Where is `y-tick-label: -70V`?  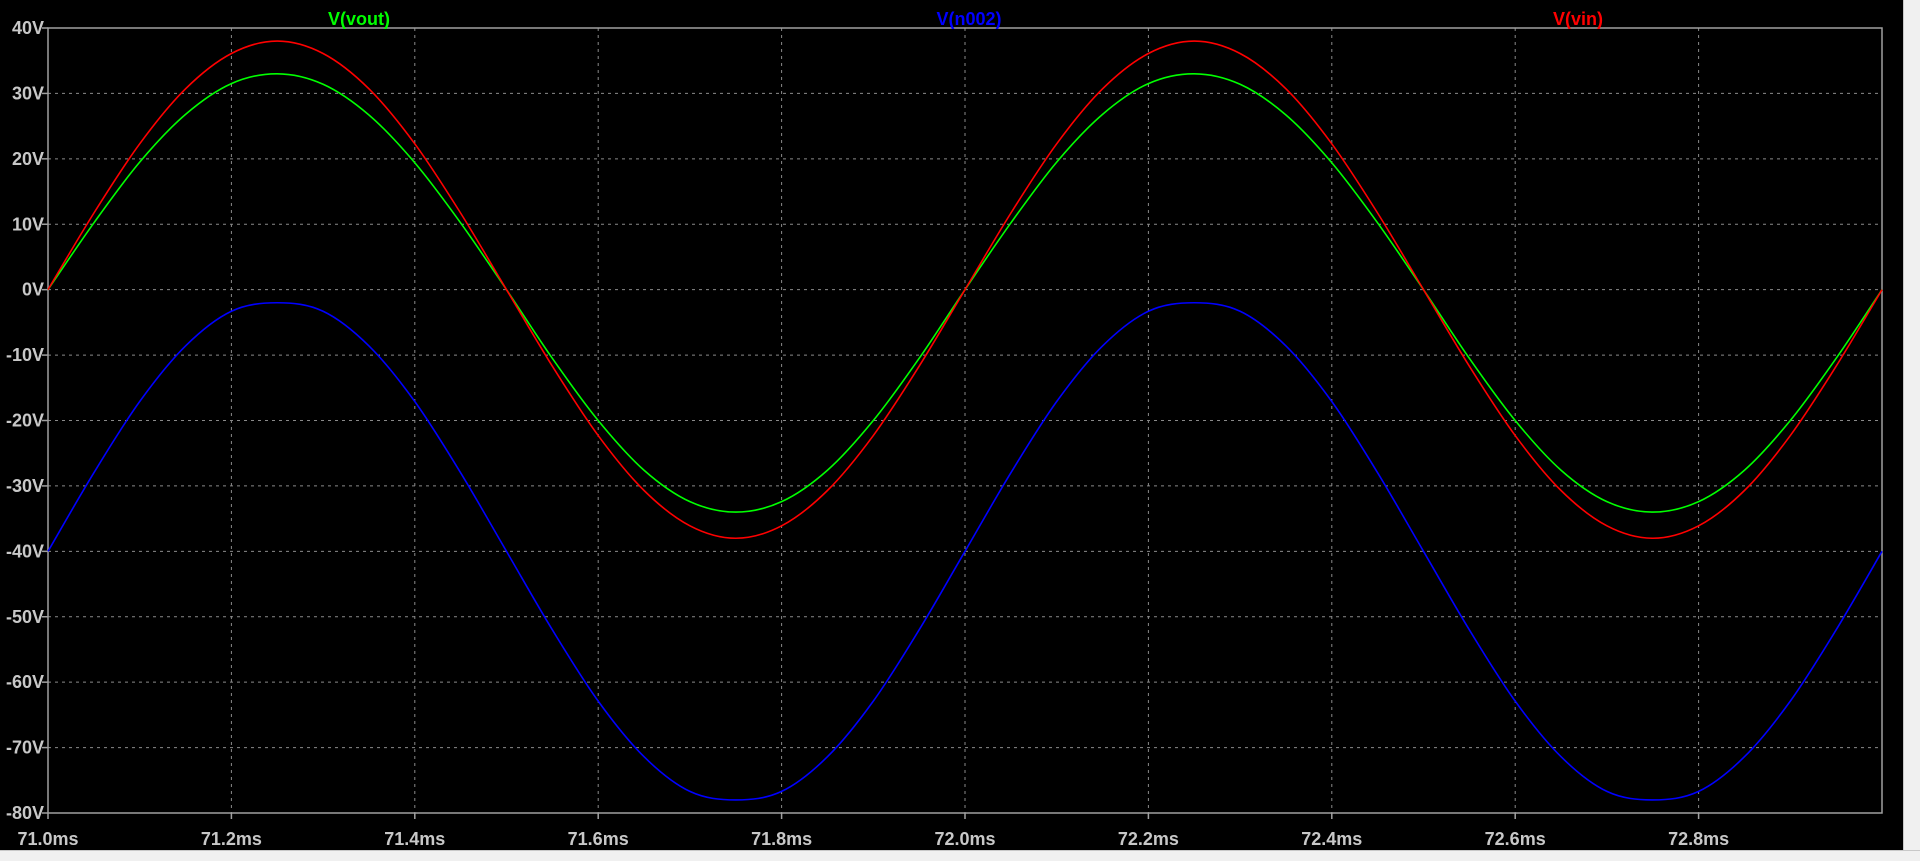
y-tick-label: -70V is located at coordinates (25, 748).